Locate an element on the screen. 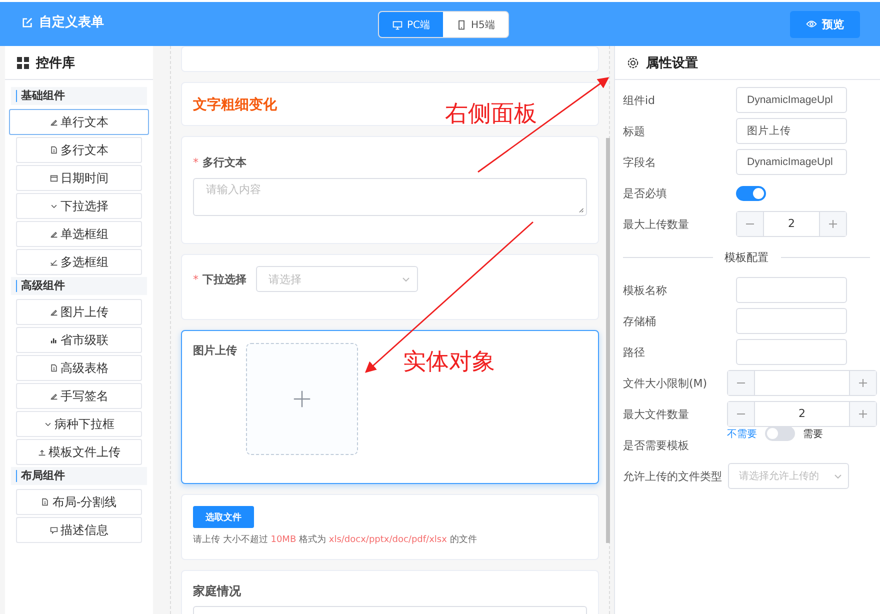 This screenshot has width=880, height=614. annotation-label: 右侧面板 is located at coordinates (491, 114).